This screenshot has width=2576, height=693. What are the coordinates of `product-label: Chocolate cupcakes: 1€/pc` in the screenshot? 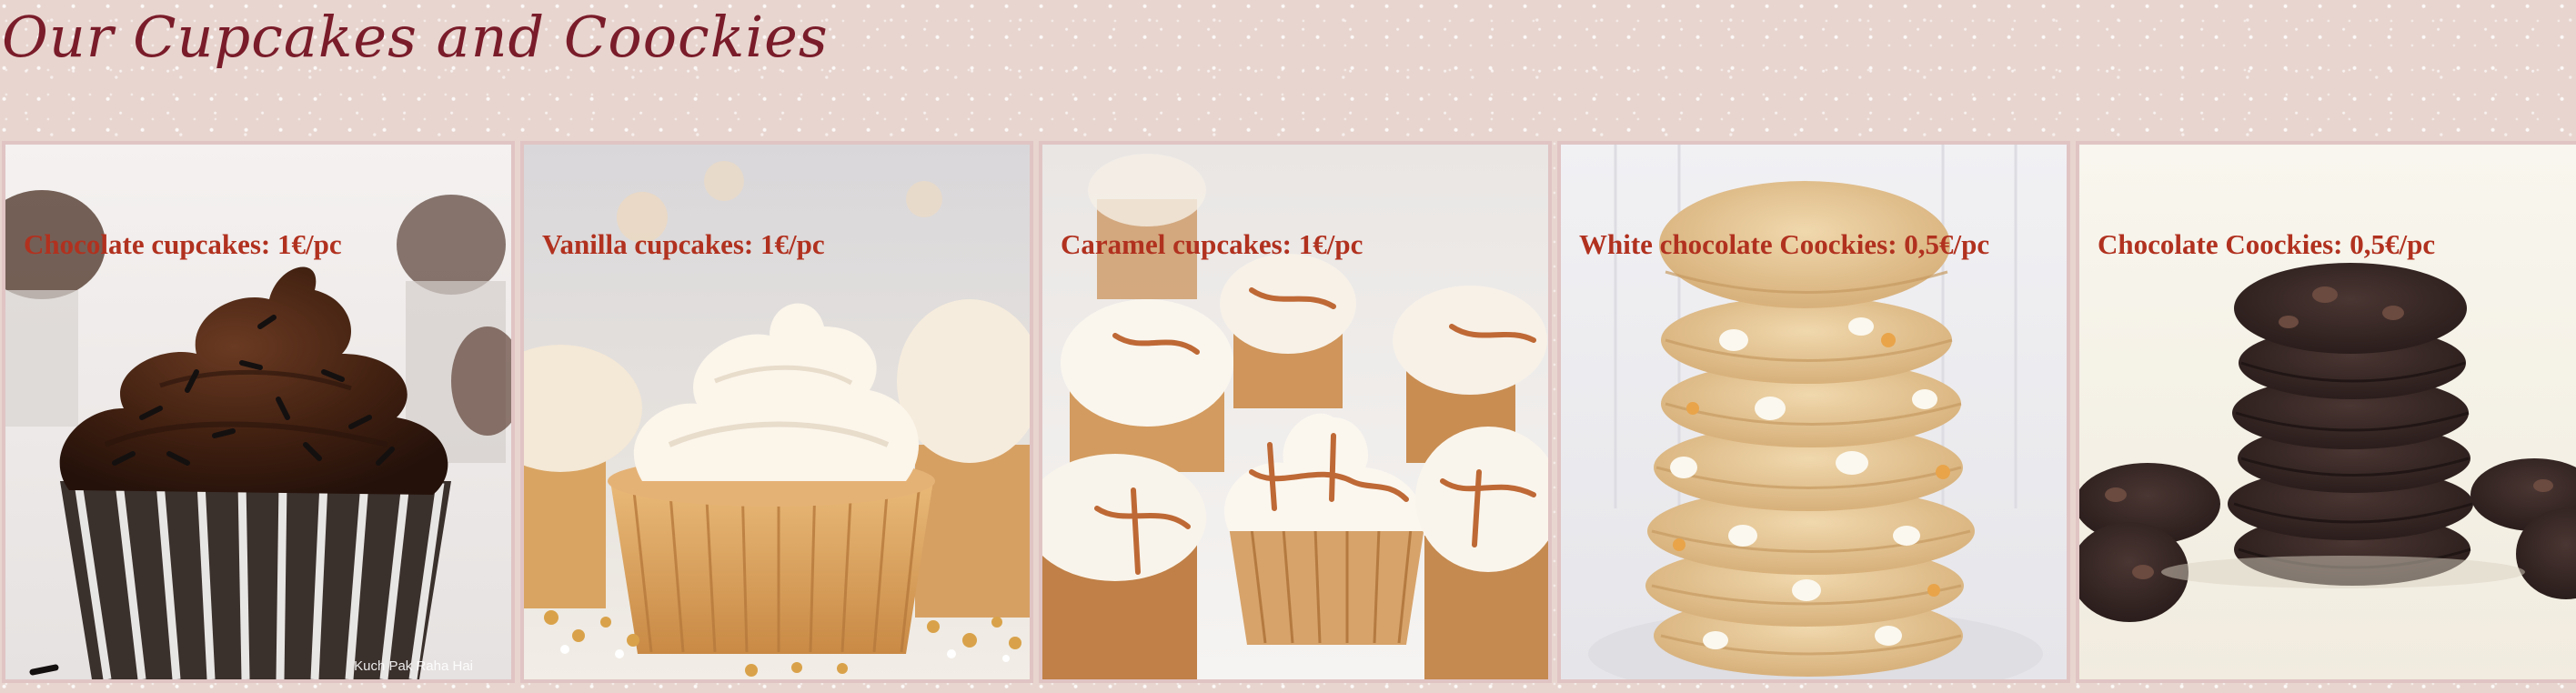 It's located at (183, 244).